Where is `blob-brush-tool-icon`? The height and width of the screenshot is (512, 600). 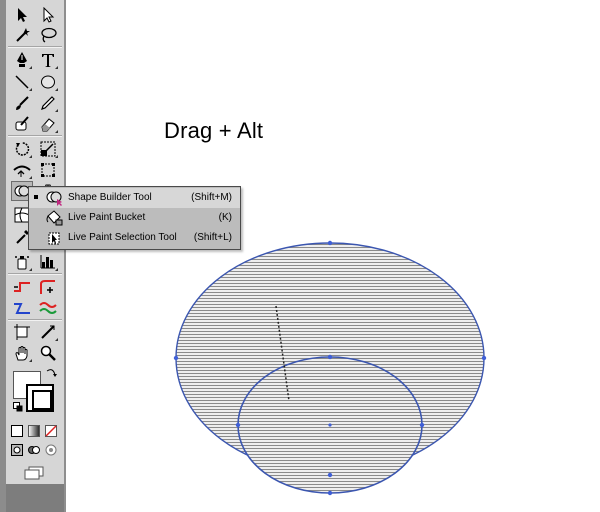 blob-brush-tool-icon is located at coordinates (22, 123).